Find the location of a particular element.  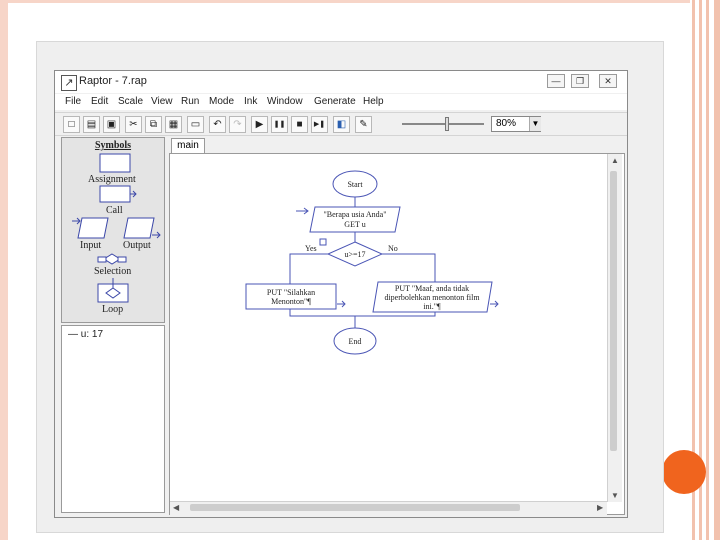

selection-left-box is located at coordinates (102, 259).